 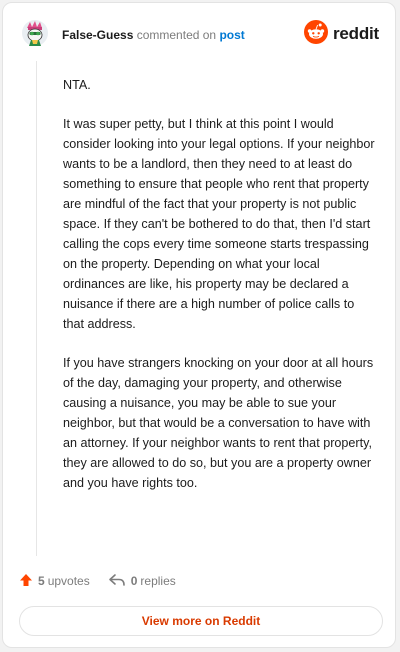 I want to click on reply-arrow-icon, so click(x=119, y=581).